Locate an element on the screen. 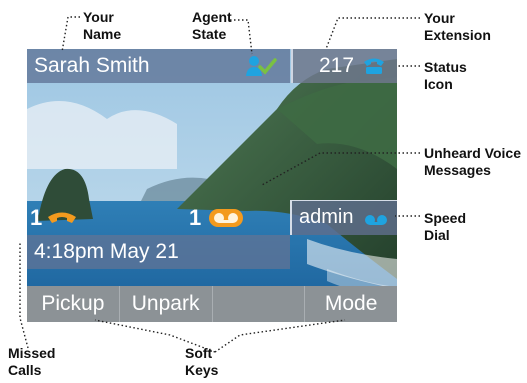 The image size is (527, 383). softkey-bar: Pickup Unpark Mode is located at coordinates (212, 304).